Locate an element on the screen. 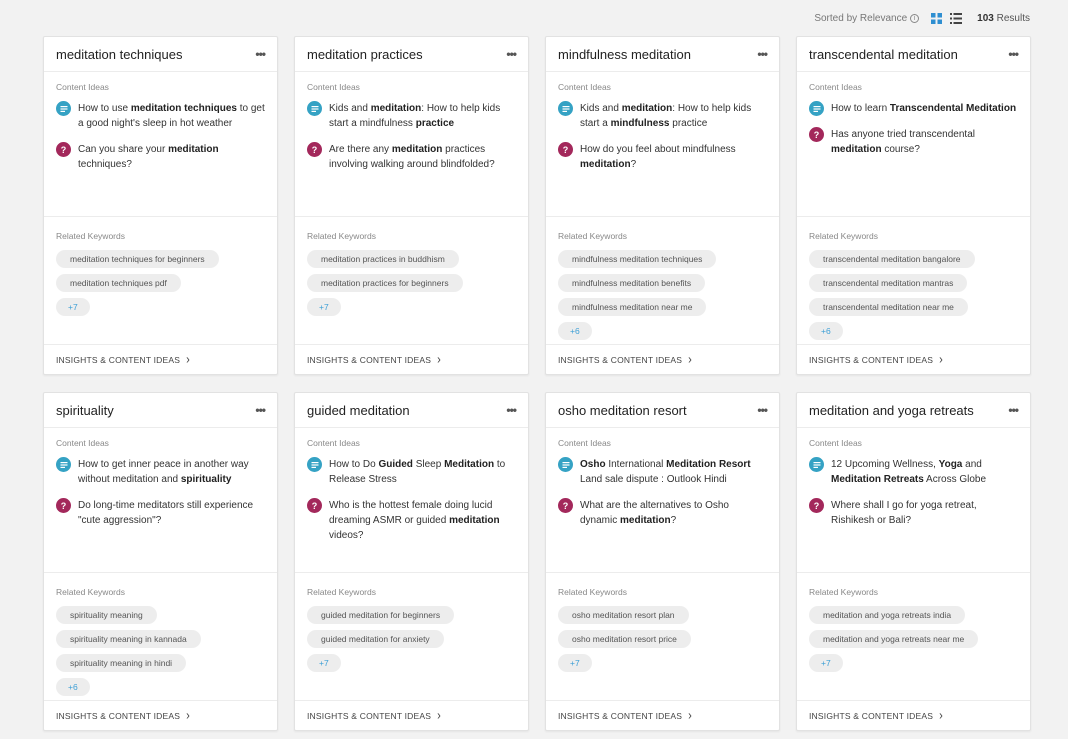 Image resolution: width=1068 pixels, height=739 pixels. card-header: mindfulness meditation ••• is located at coordinates (662, 54).